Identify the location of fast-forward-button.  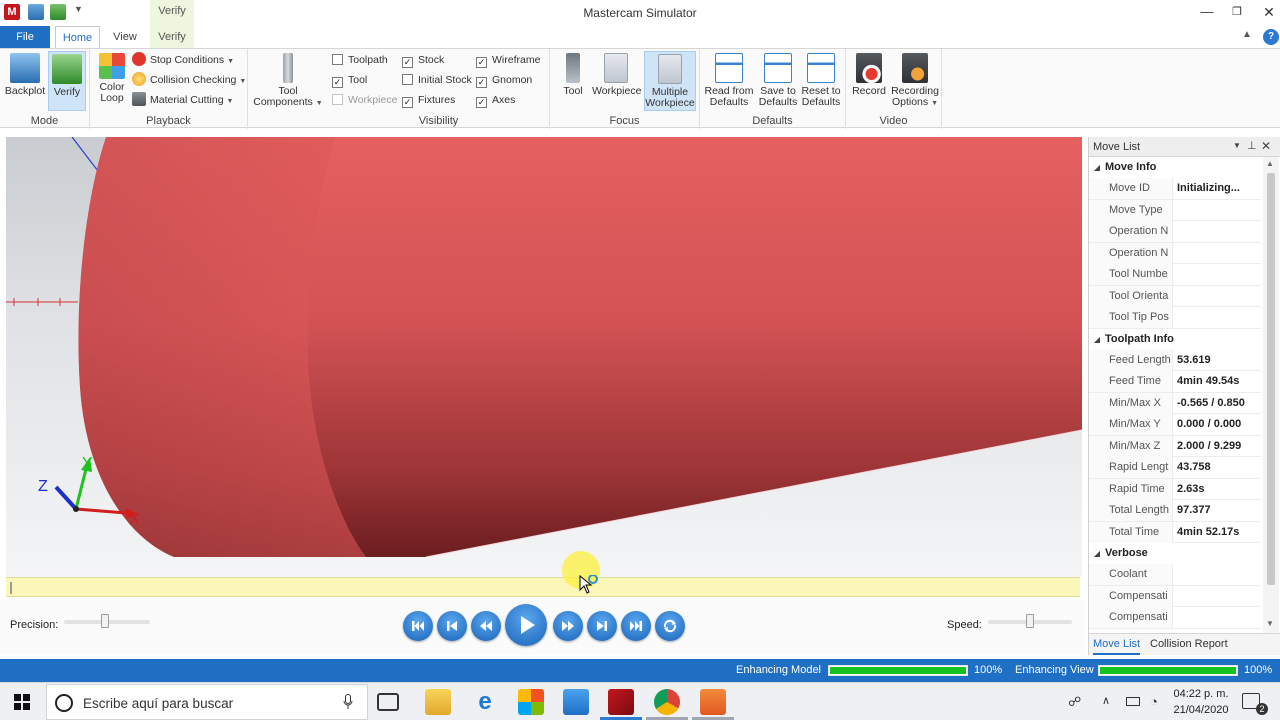
(568, 626).